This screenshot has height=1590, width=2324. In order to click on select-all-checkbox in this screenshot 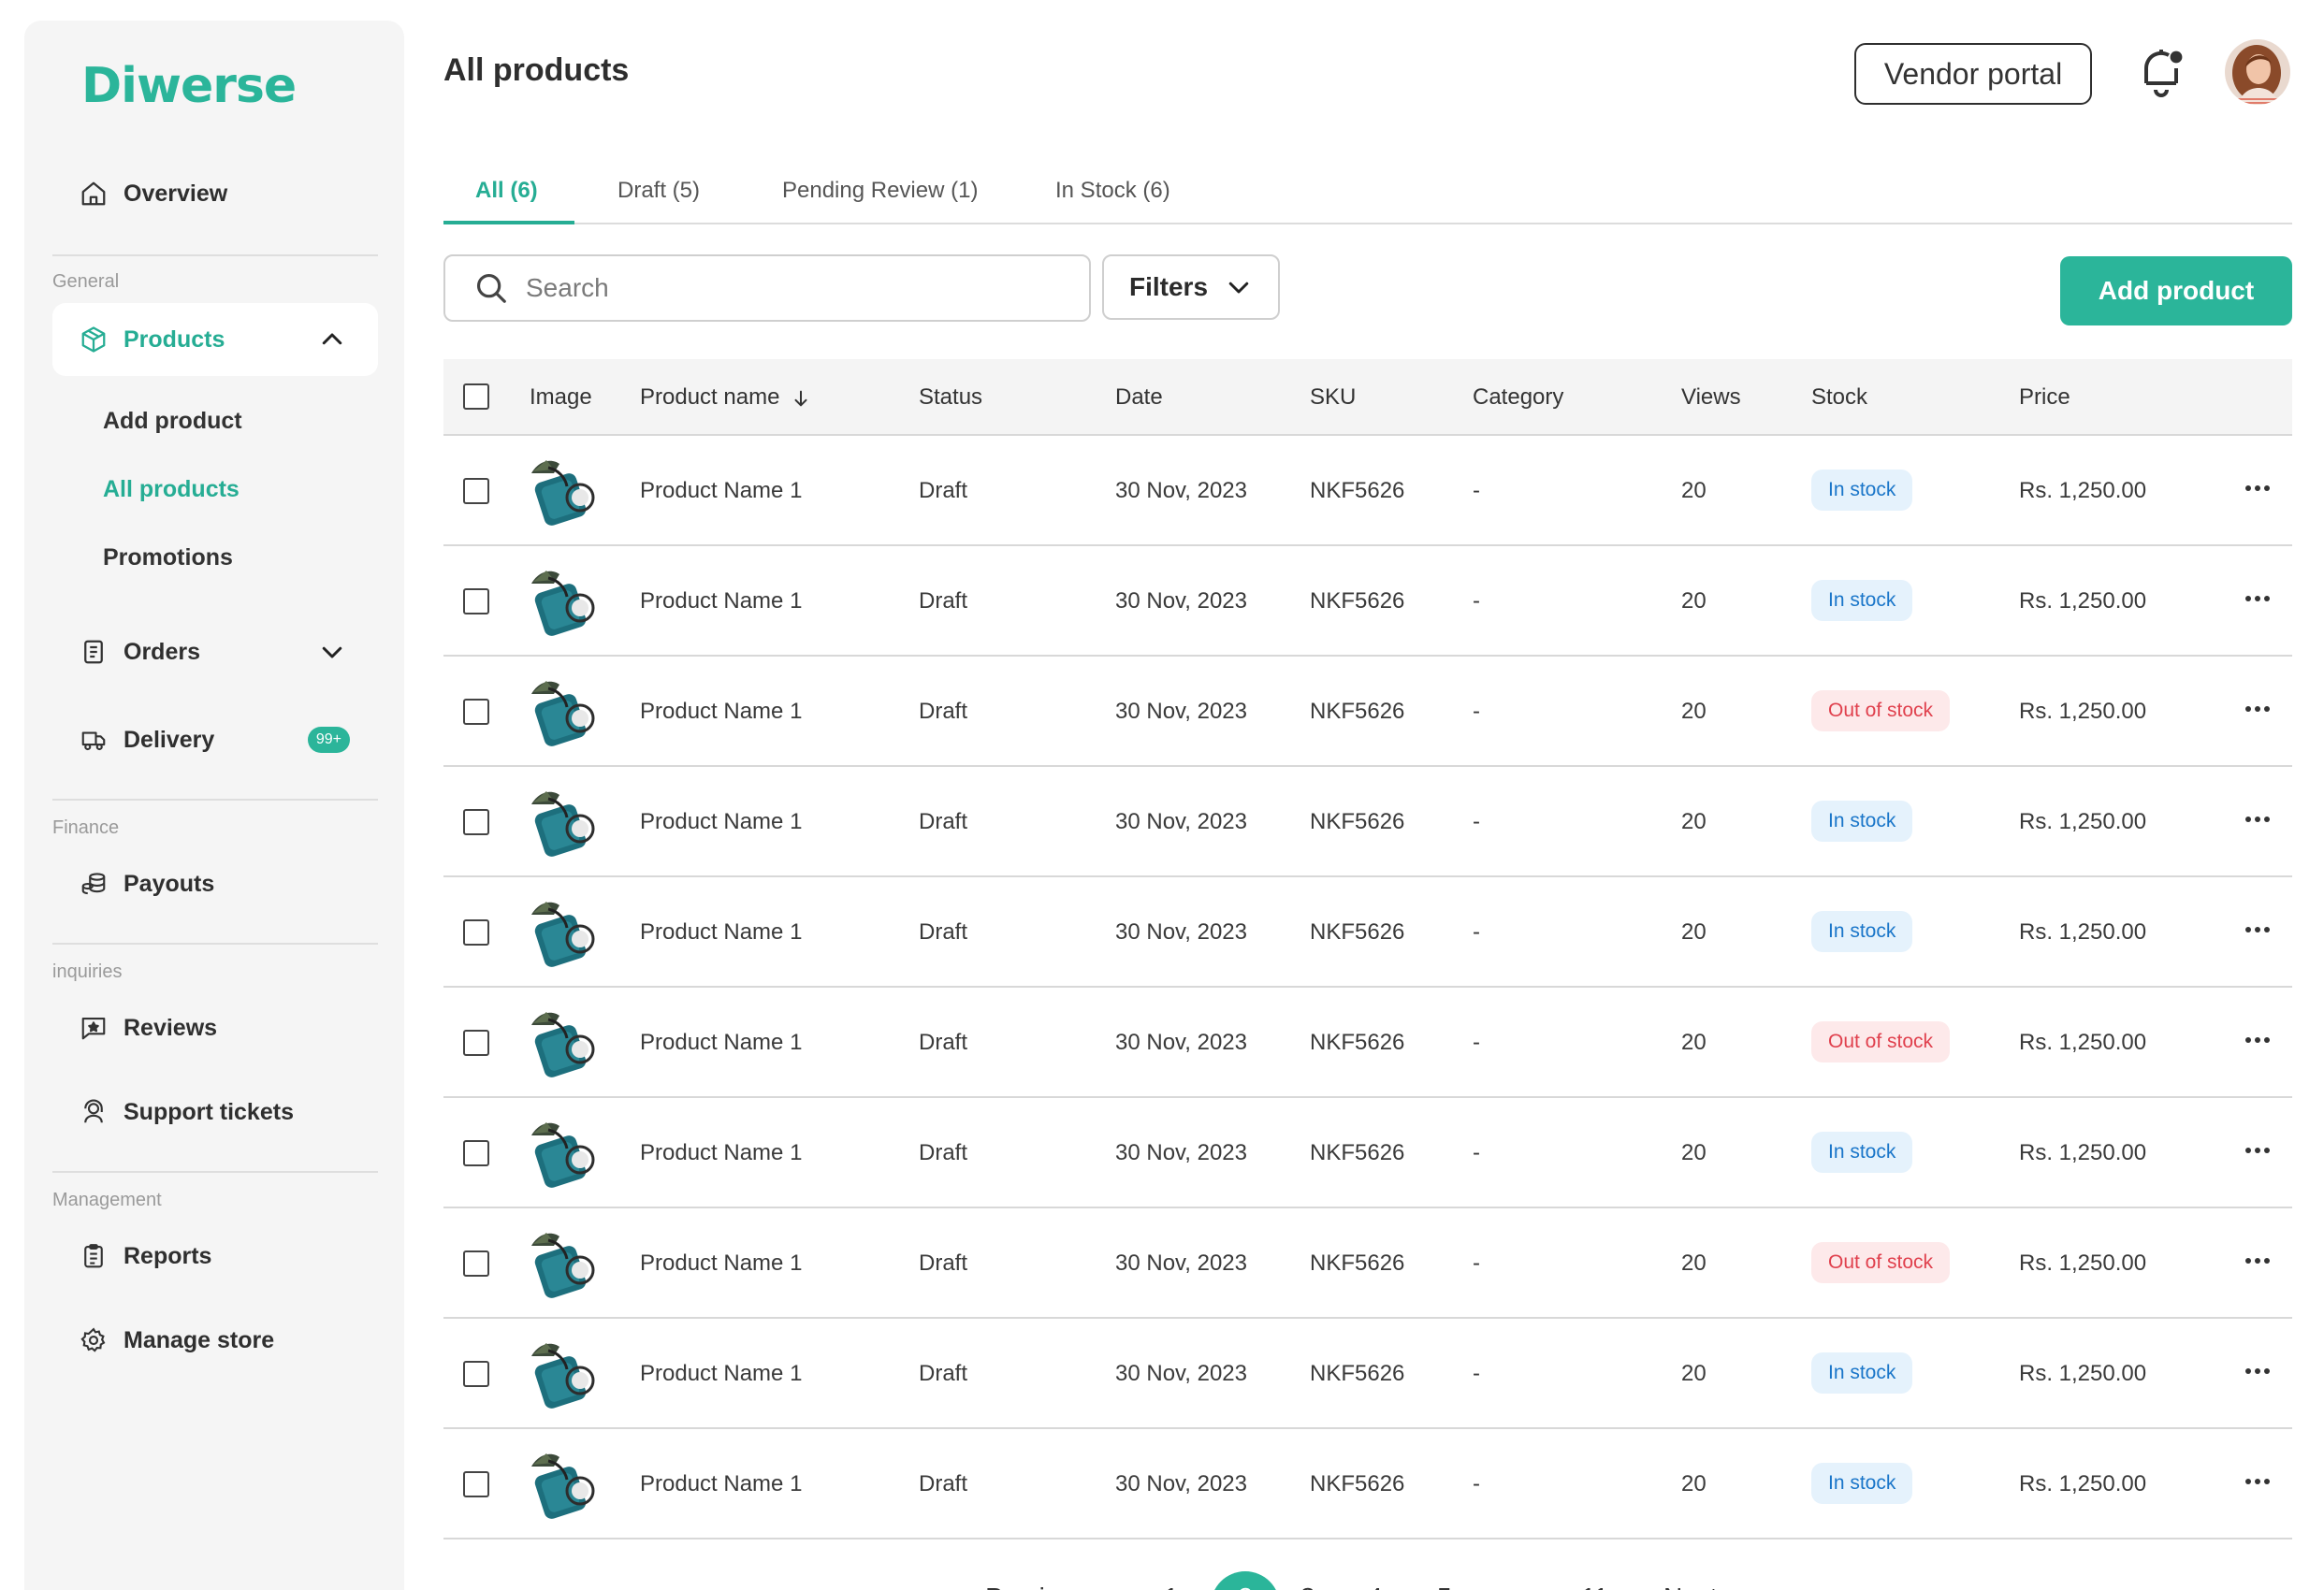, I will do `click(476, 396)`.